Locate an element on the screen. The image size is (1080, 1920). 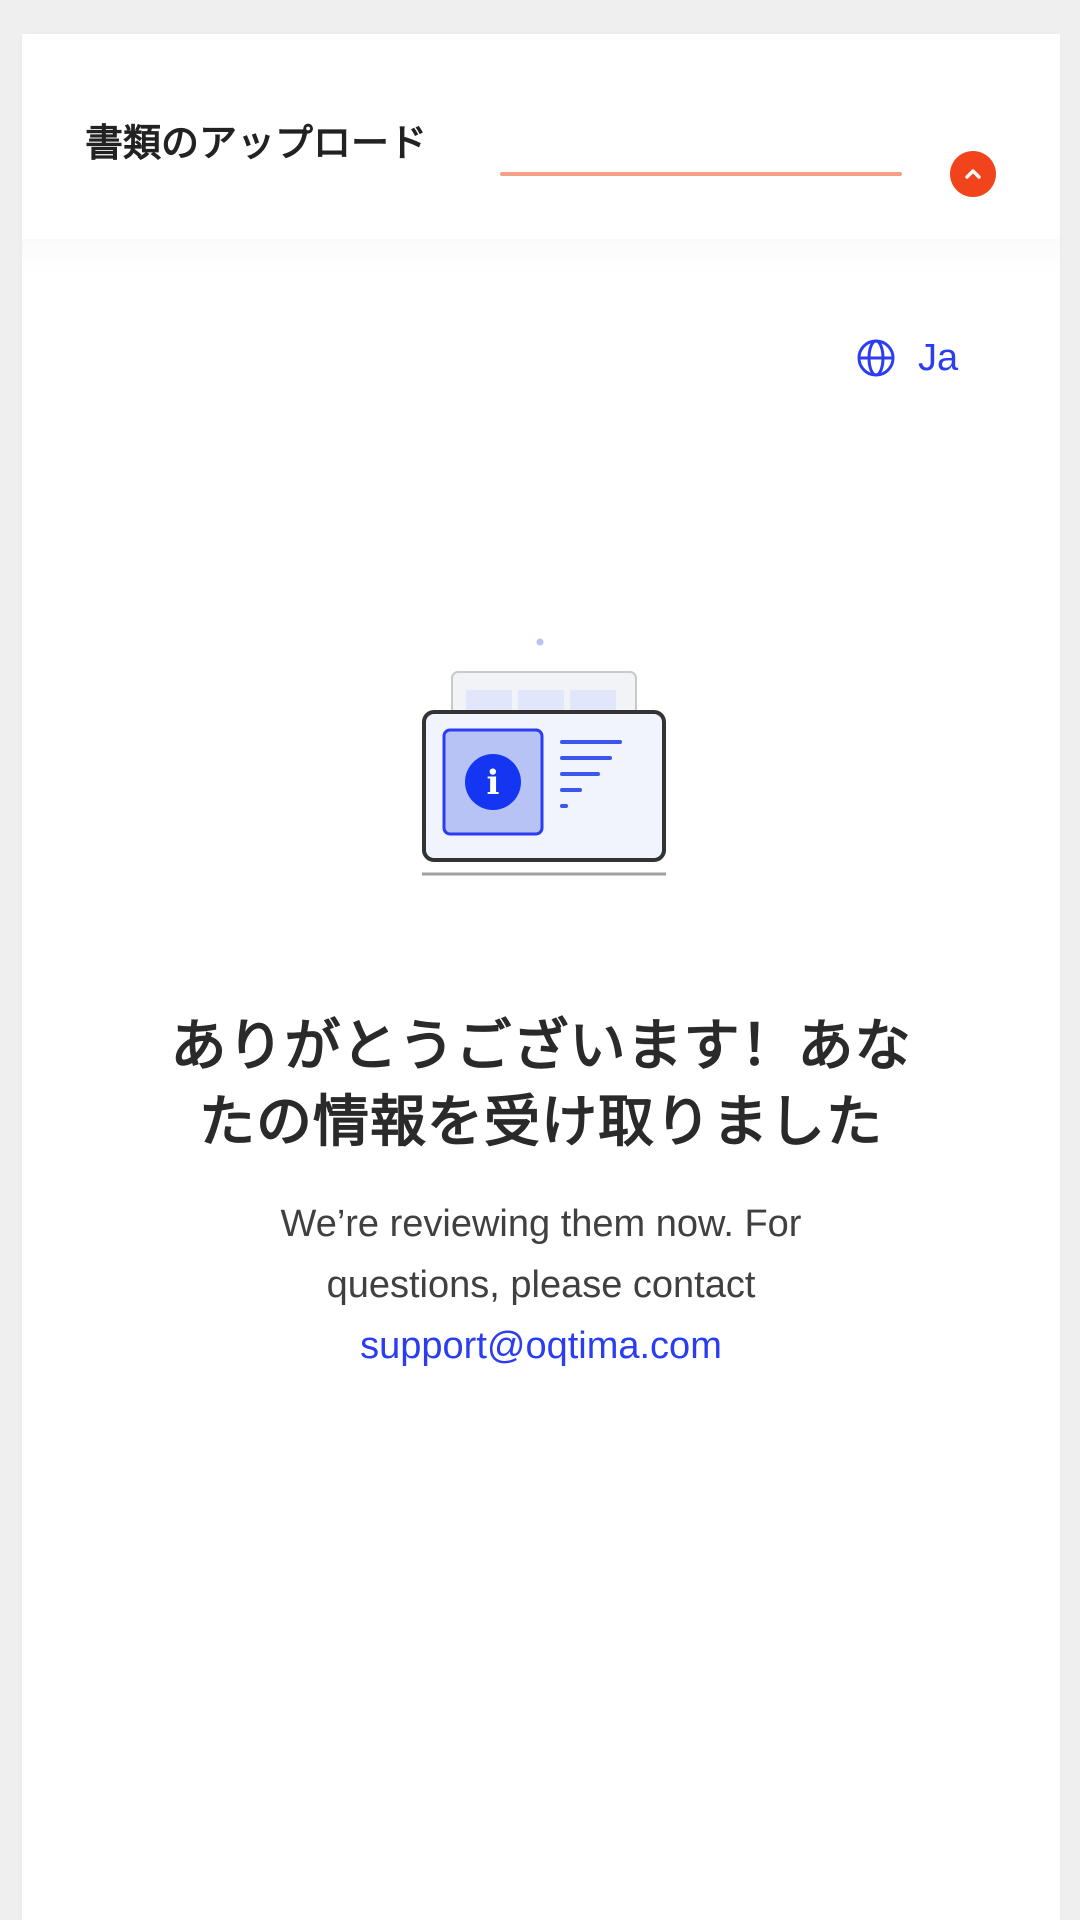
collapse-button is located at coordinates (973, 174).